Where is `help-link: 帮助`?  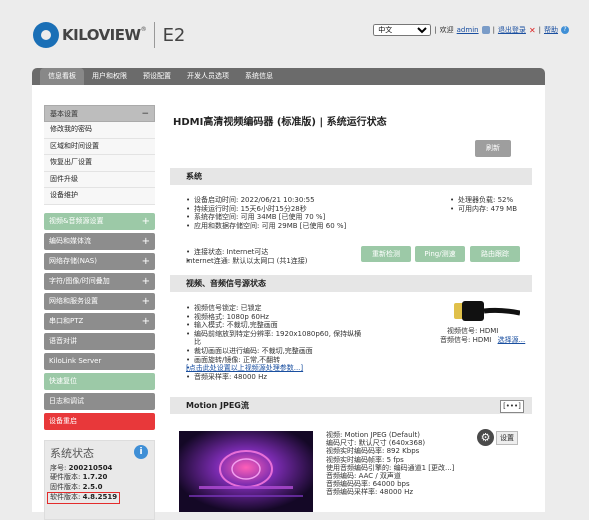 help-link: 帮助 is located at coordinates (551, 30).